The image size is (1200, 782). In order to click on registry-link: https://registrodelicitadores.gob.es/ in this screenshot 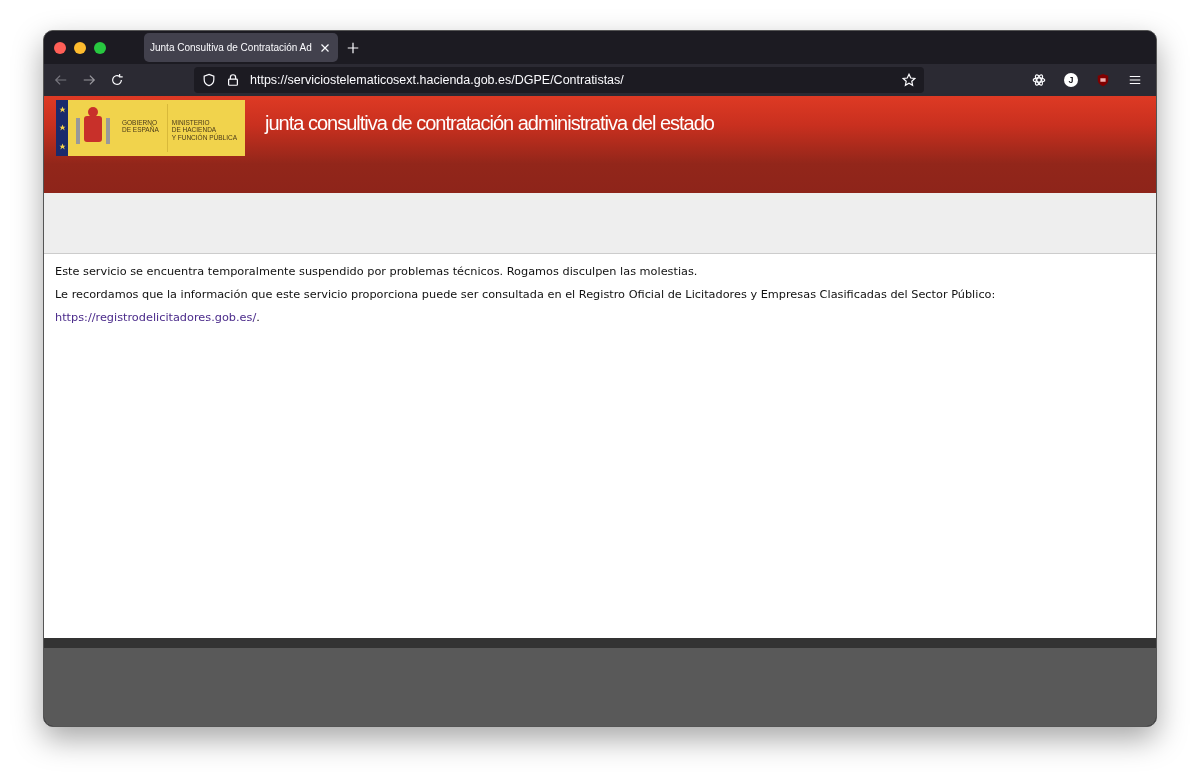, I will do `click(156, 317)`.